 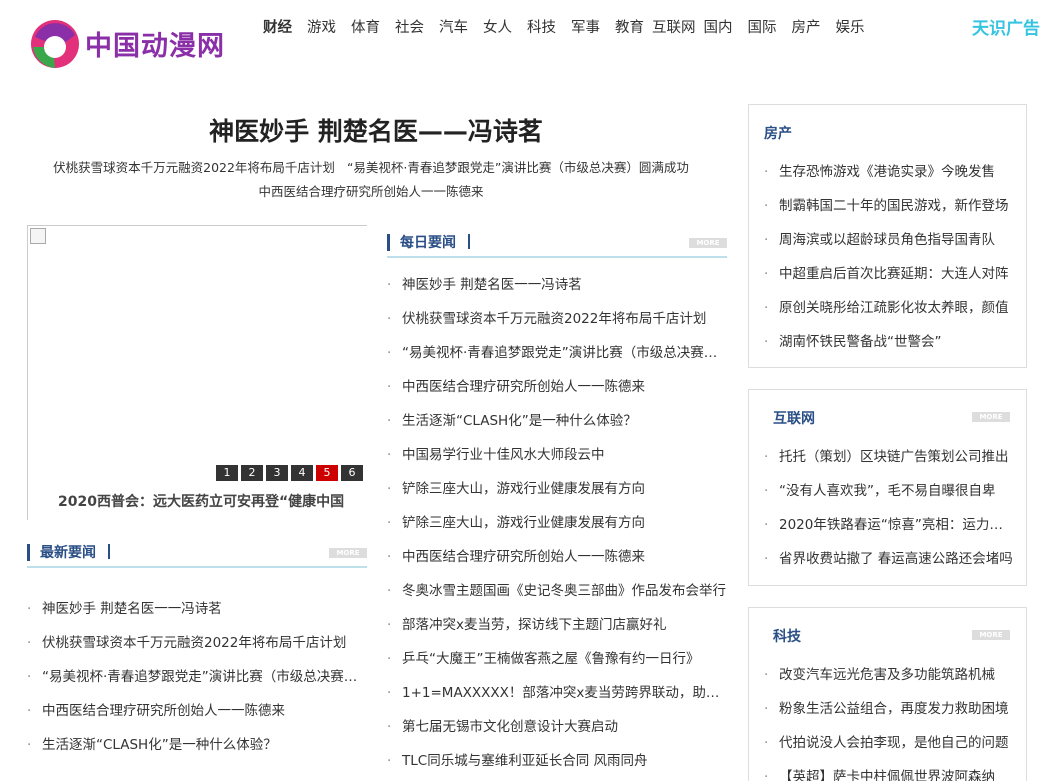 I want to click on slider-page-5: 5, so click(x=327, y=473).